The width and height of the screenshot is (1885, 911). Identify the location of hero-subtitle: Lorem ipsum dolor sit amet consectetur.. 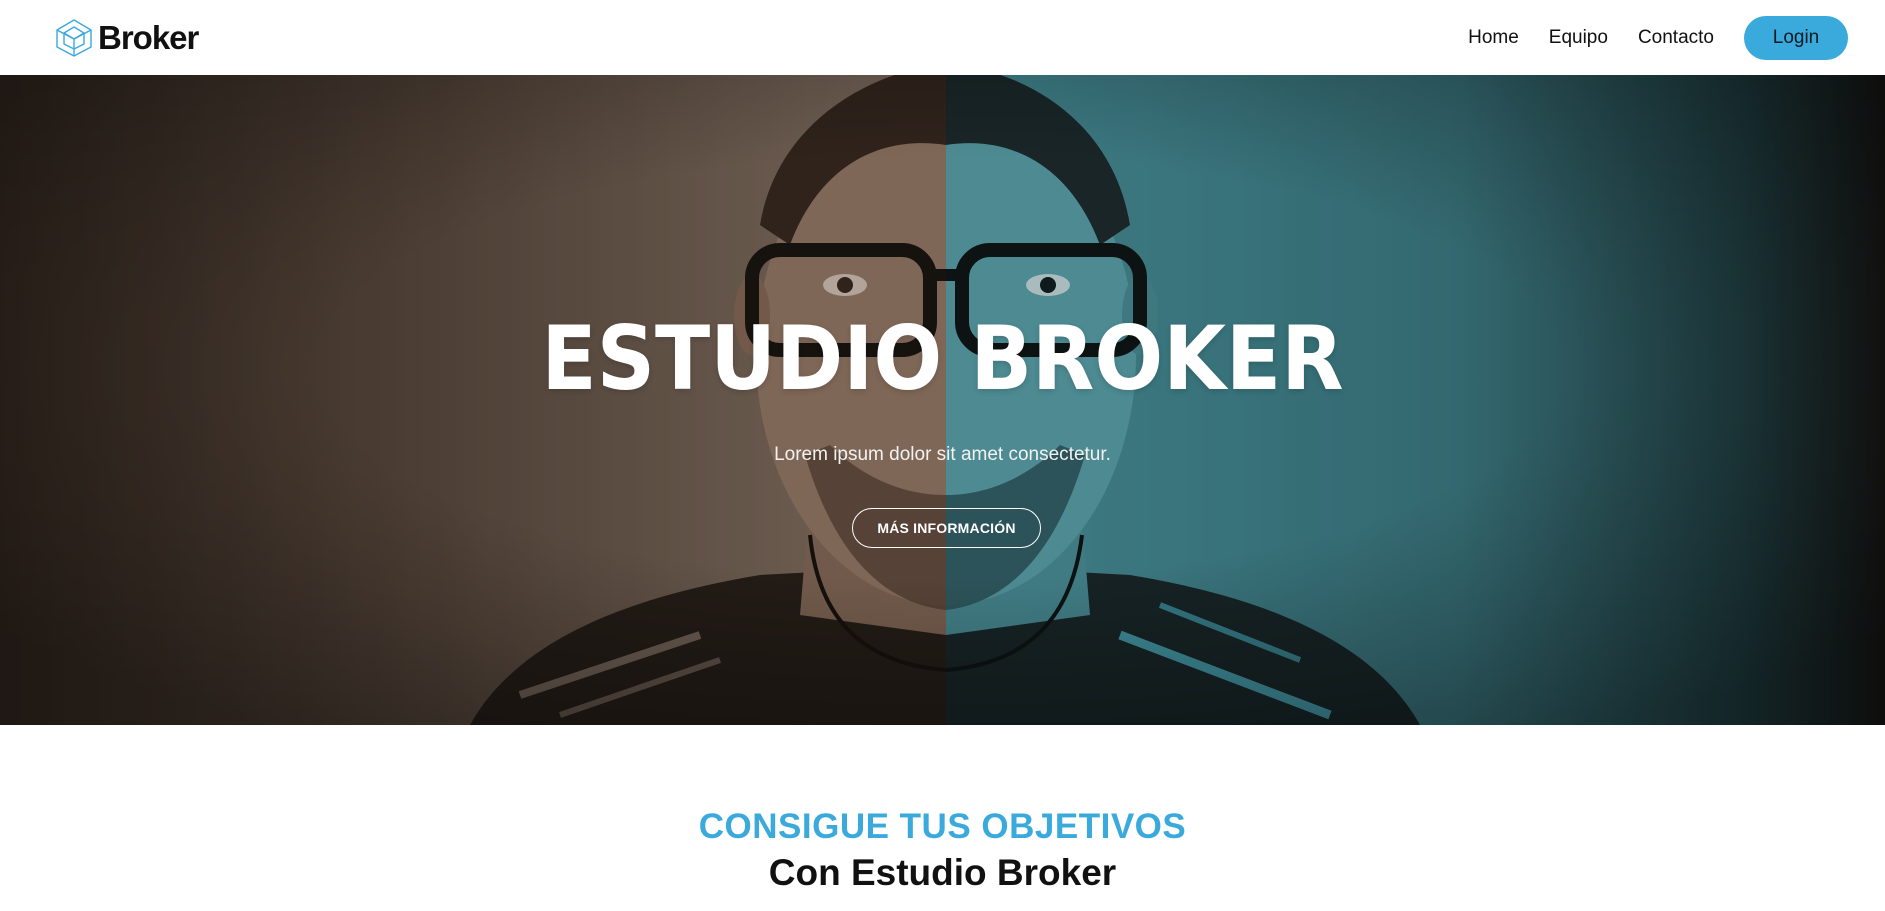
(942, 454).